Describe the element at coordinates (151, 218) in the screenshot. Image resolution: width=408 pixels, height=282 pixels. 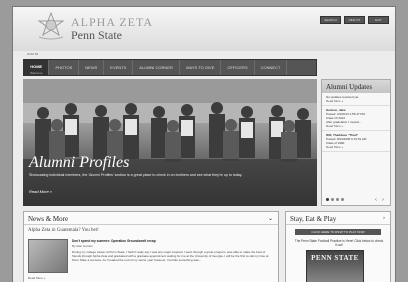
I see `news-heading: News & More ⌄` at that location.